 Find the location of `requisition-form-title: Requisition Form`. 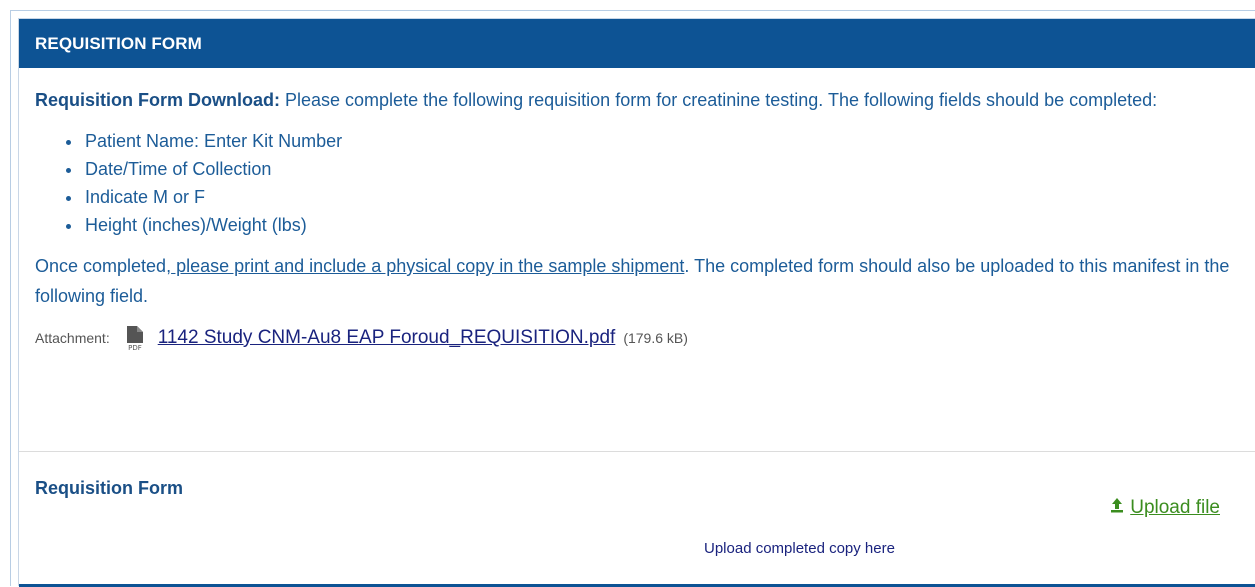

requisition-form-title: Requisition Form is located at coordinates (109, 488).